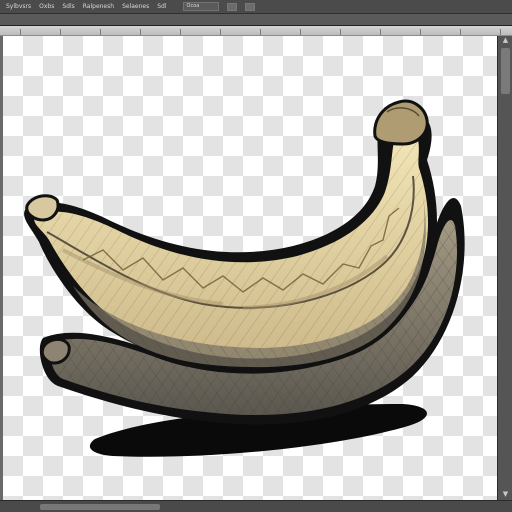 This screenshot has width=512, height=512. Describe the element at coordinates (200, 6) in the screenshot. I see `menu-search-field: Ocoa` at that location.